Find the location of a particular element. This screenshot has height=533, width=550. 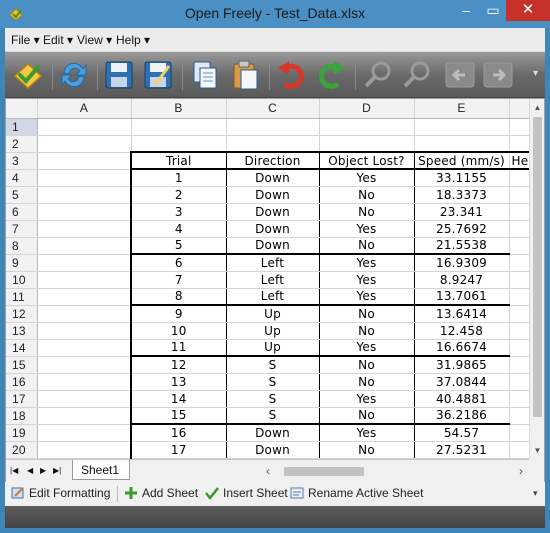

row-header: 20 is located at coordinates (22, 450).